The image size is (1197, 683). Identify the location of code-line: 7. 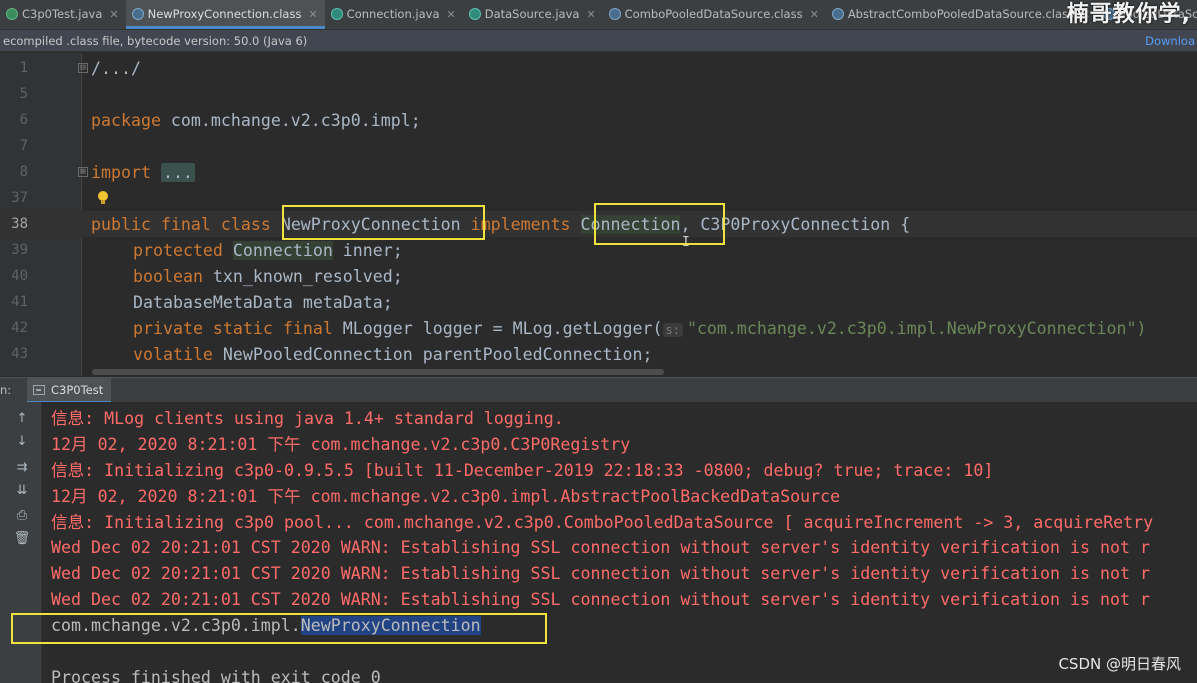
(598, 146).